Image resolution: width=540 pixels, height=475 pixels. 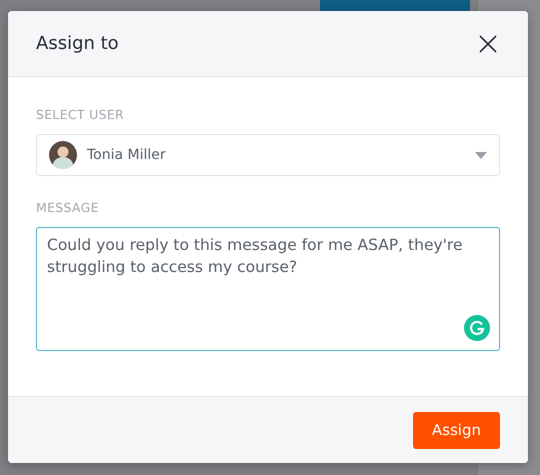 I want to click on field-label: SELECT USER, so click(x=80, y=114).